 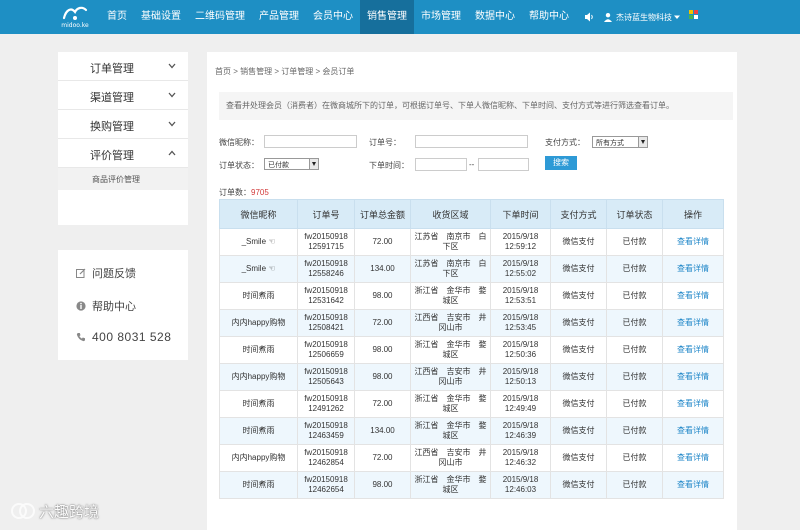 I want to click on logo: midoo.ke, so click(x=75, y=17).